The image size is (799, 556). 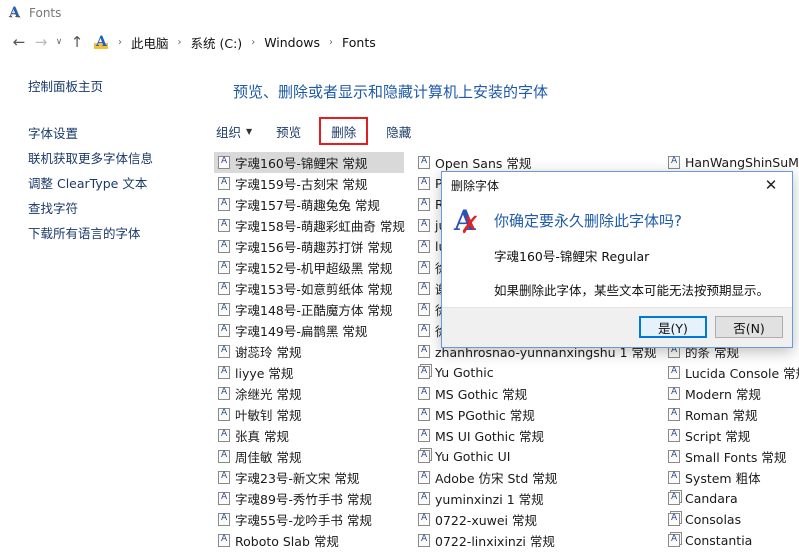 I want to click on font-item: Roboto Slab 常规, so click(x=309, y=540).